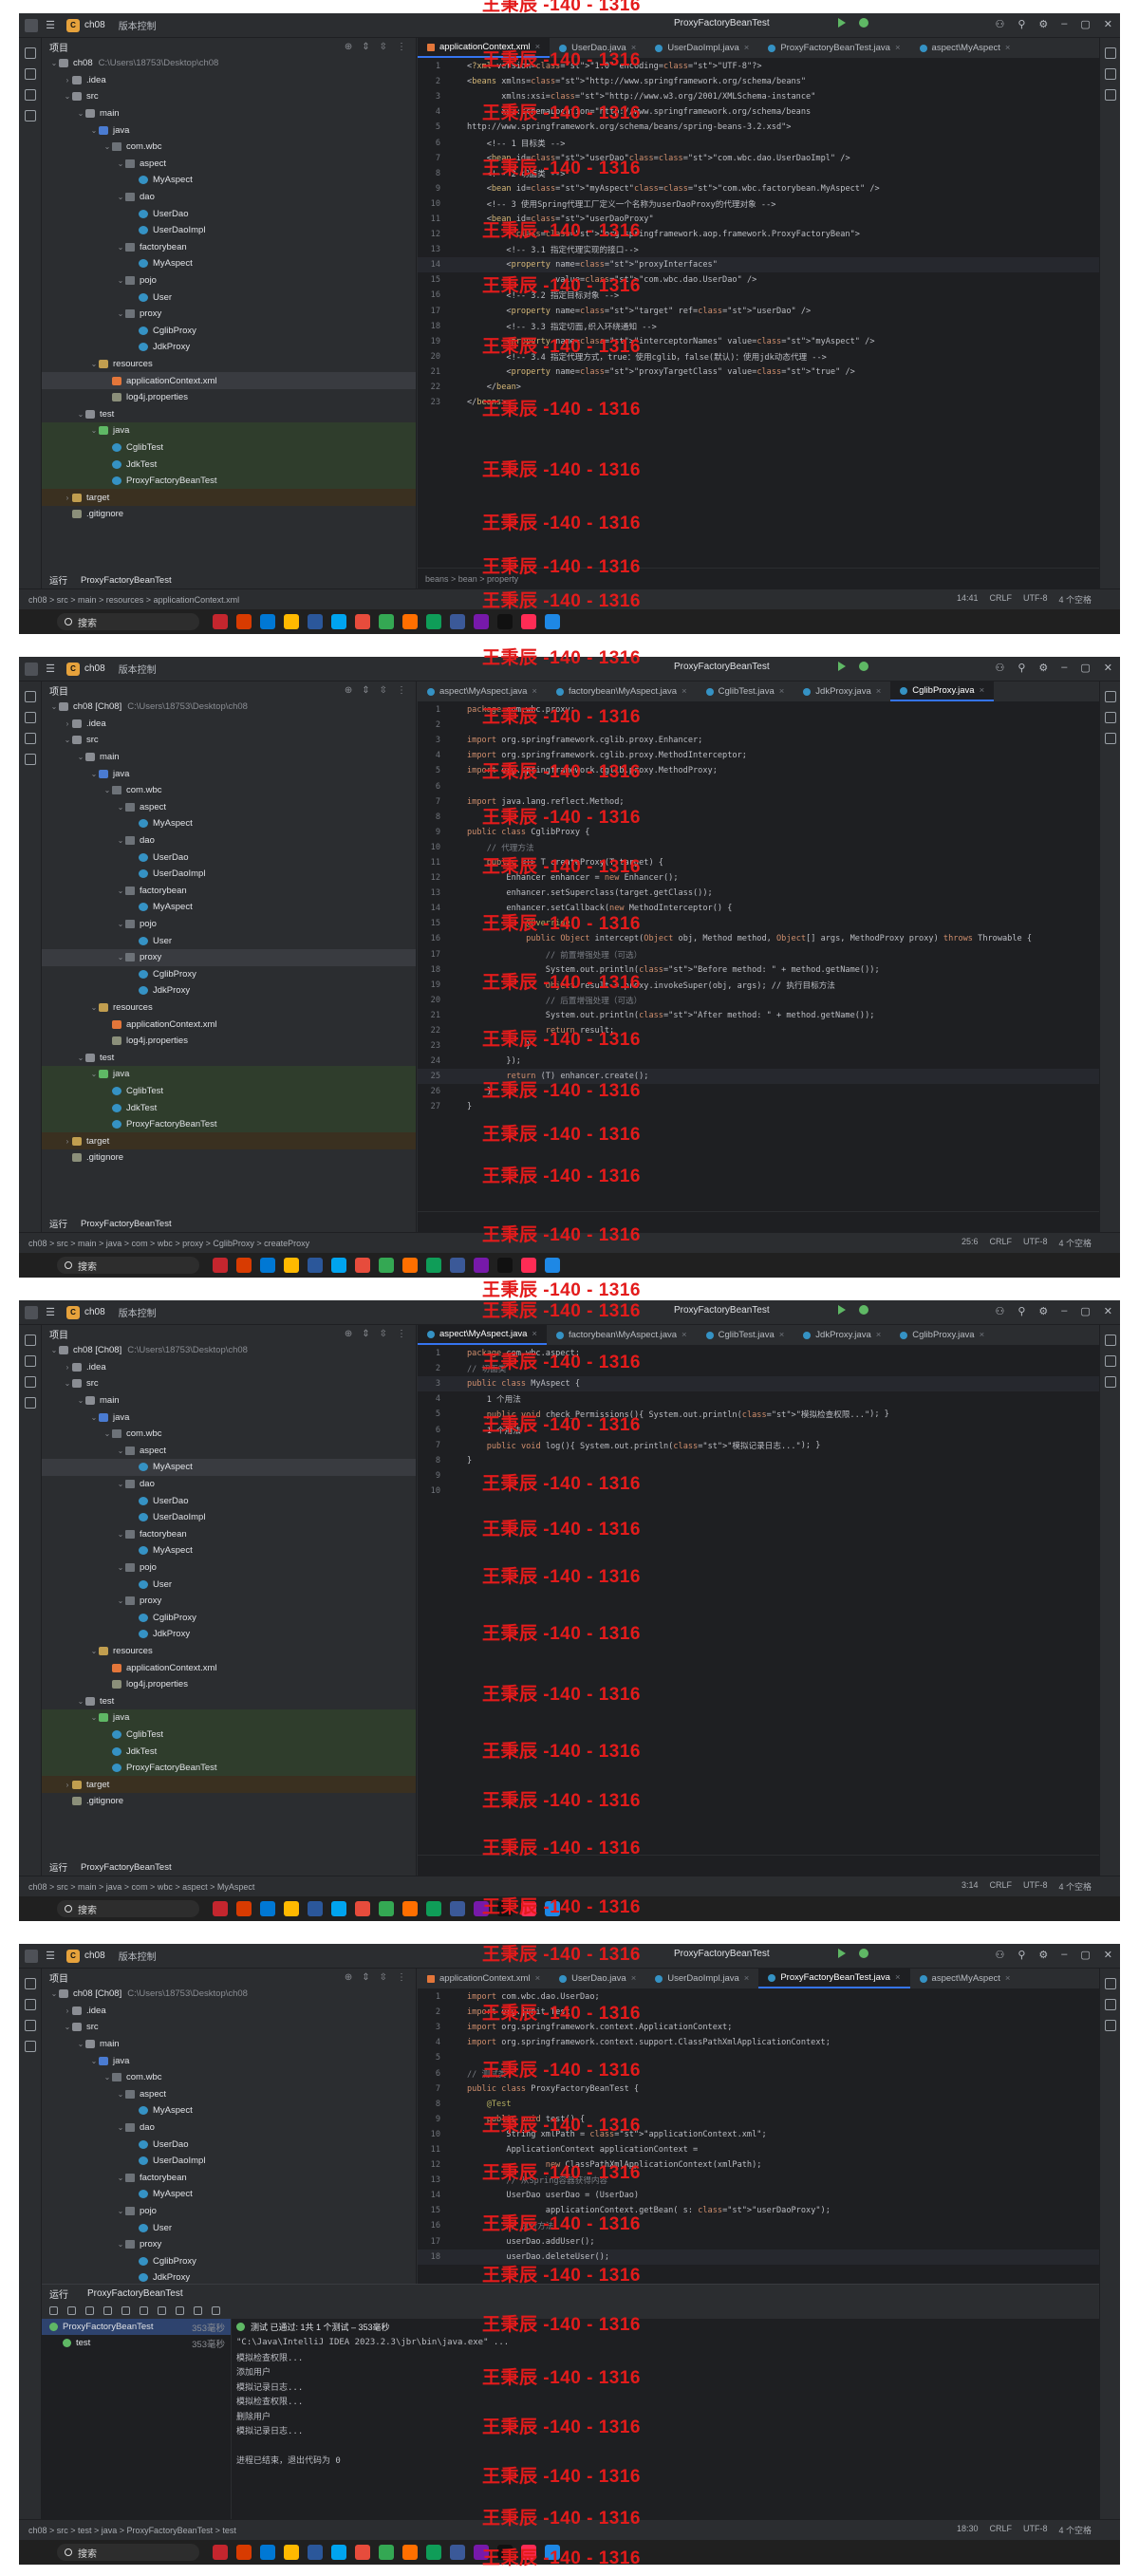 The width and height of the screenshot is (1139, 2576). Describe the element at coordinates (67, 498) in the screenshot. I see `chevron-right-icon: ›` at that location.